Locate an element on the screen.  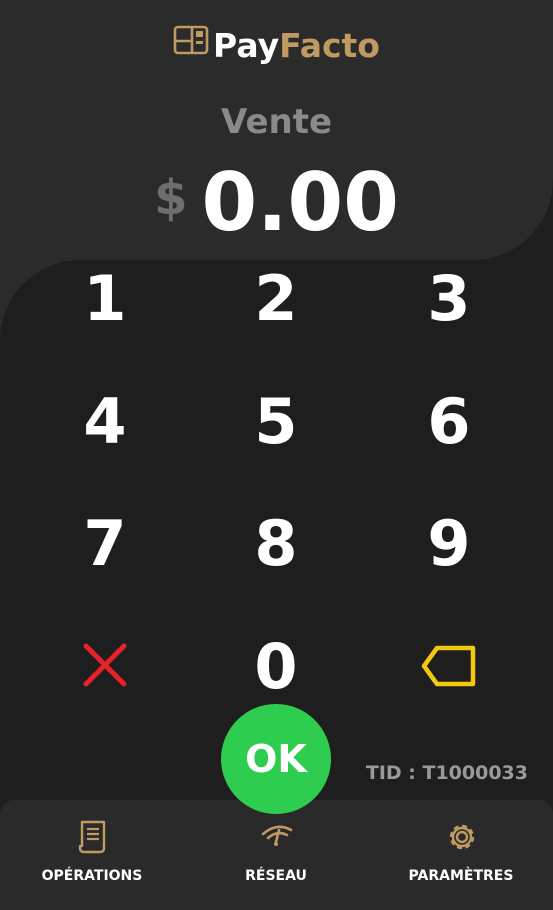
transaction-type-label: Vente is located at coordinates (276, 122).